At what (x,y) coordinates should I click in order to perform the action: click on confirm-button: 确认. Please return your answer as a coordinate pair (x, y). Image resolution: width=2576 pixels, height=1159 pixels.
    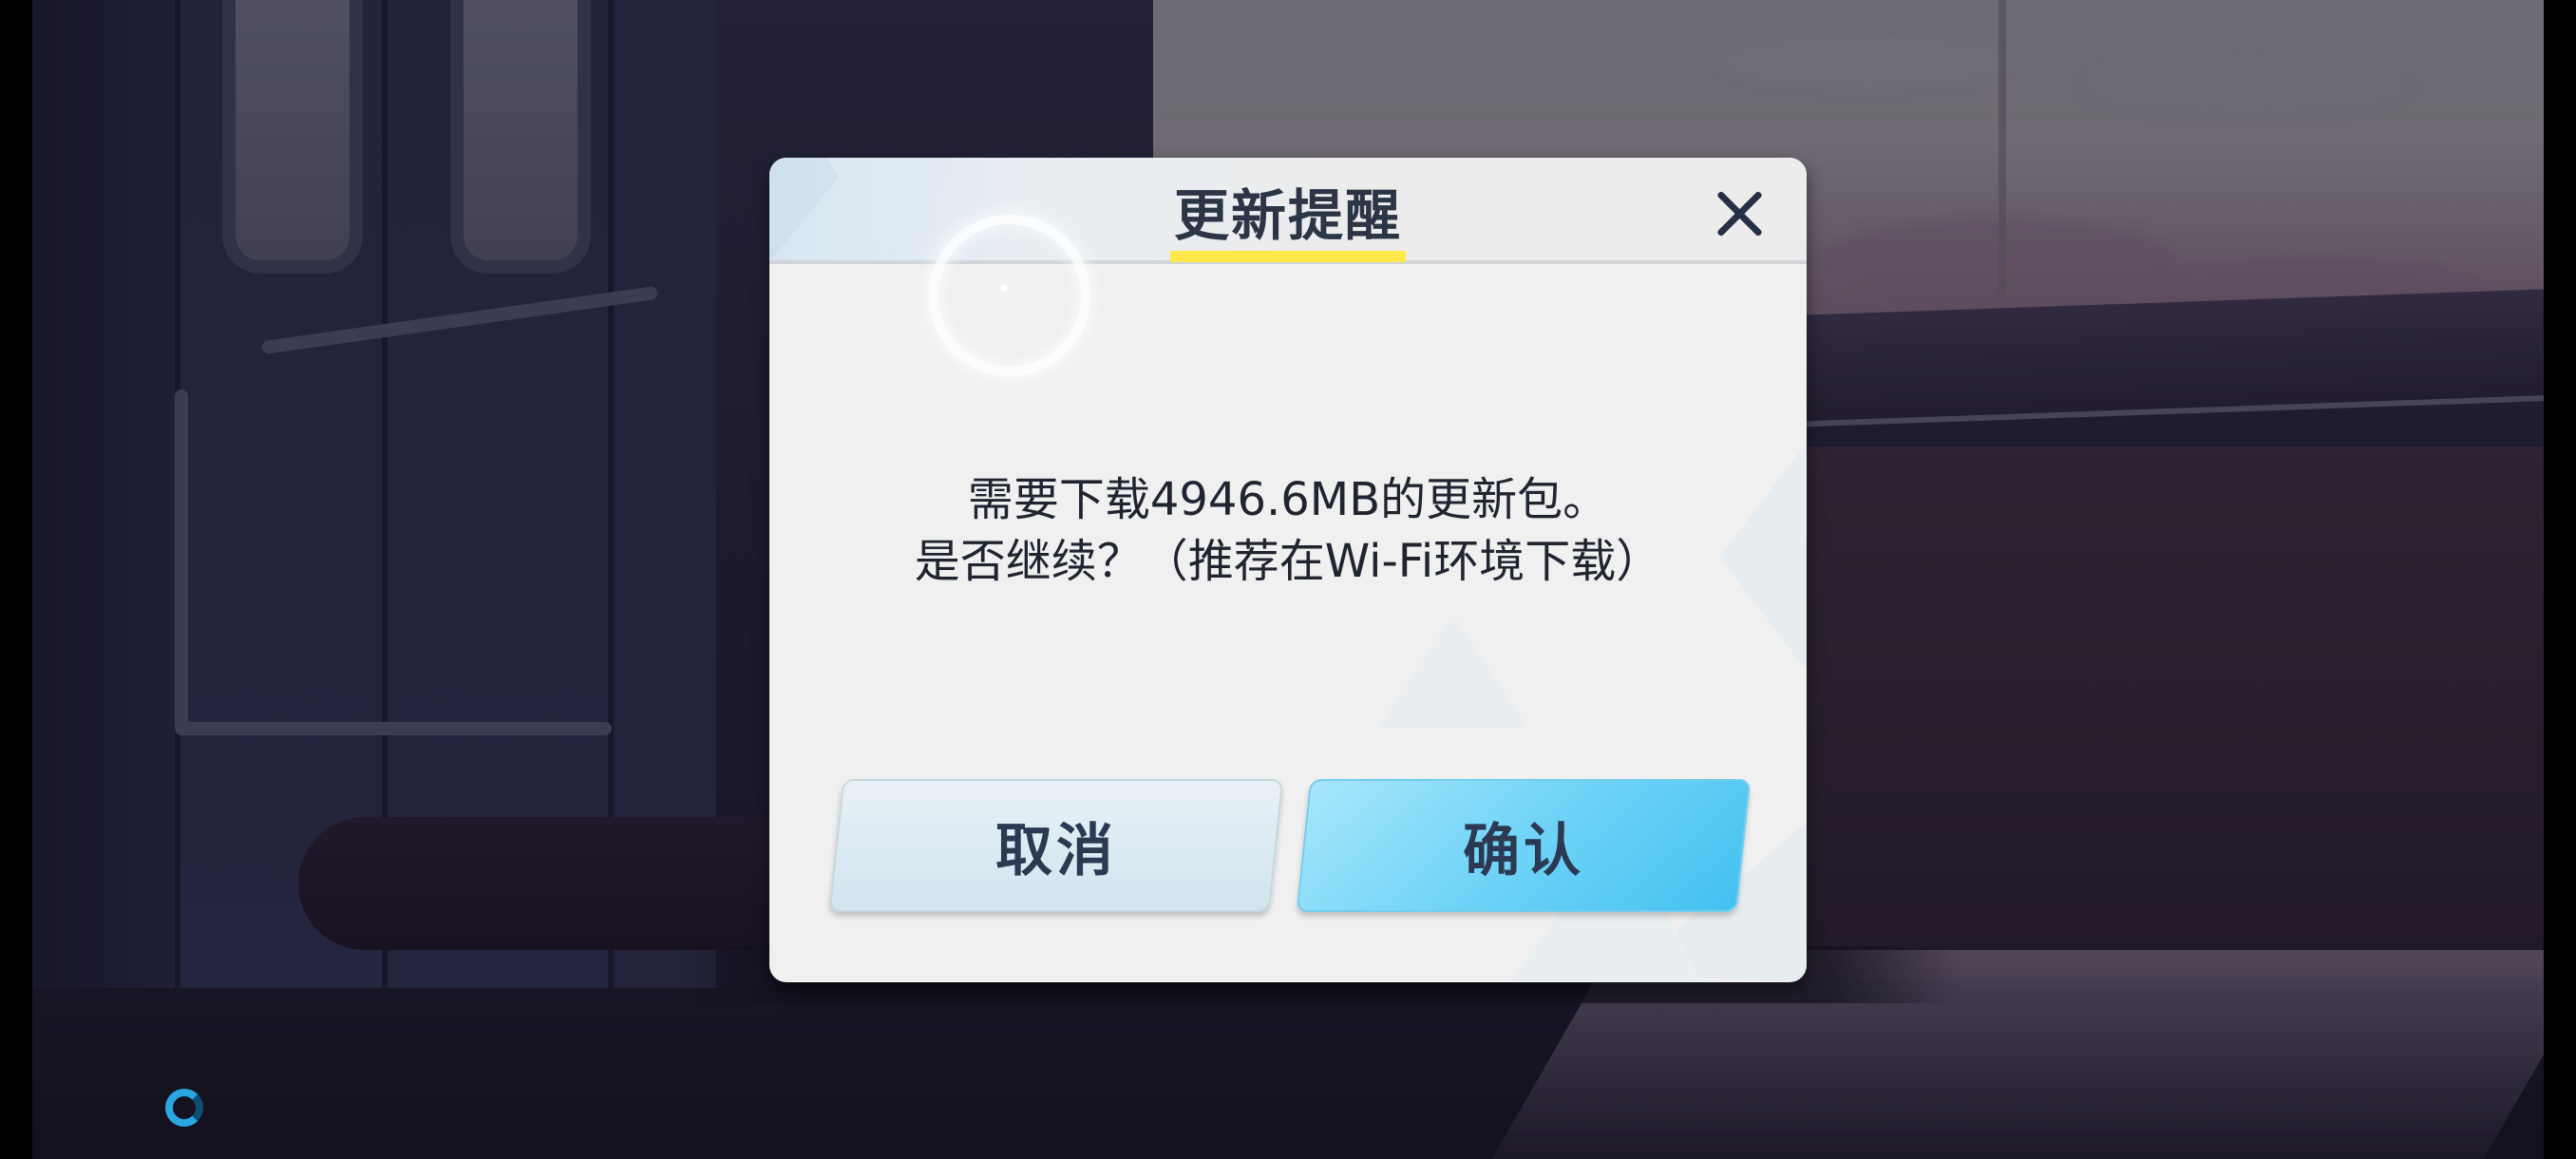
    Looking at the image, I should click on (1524, 845).